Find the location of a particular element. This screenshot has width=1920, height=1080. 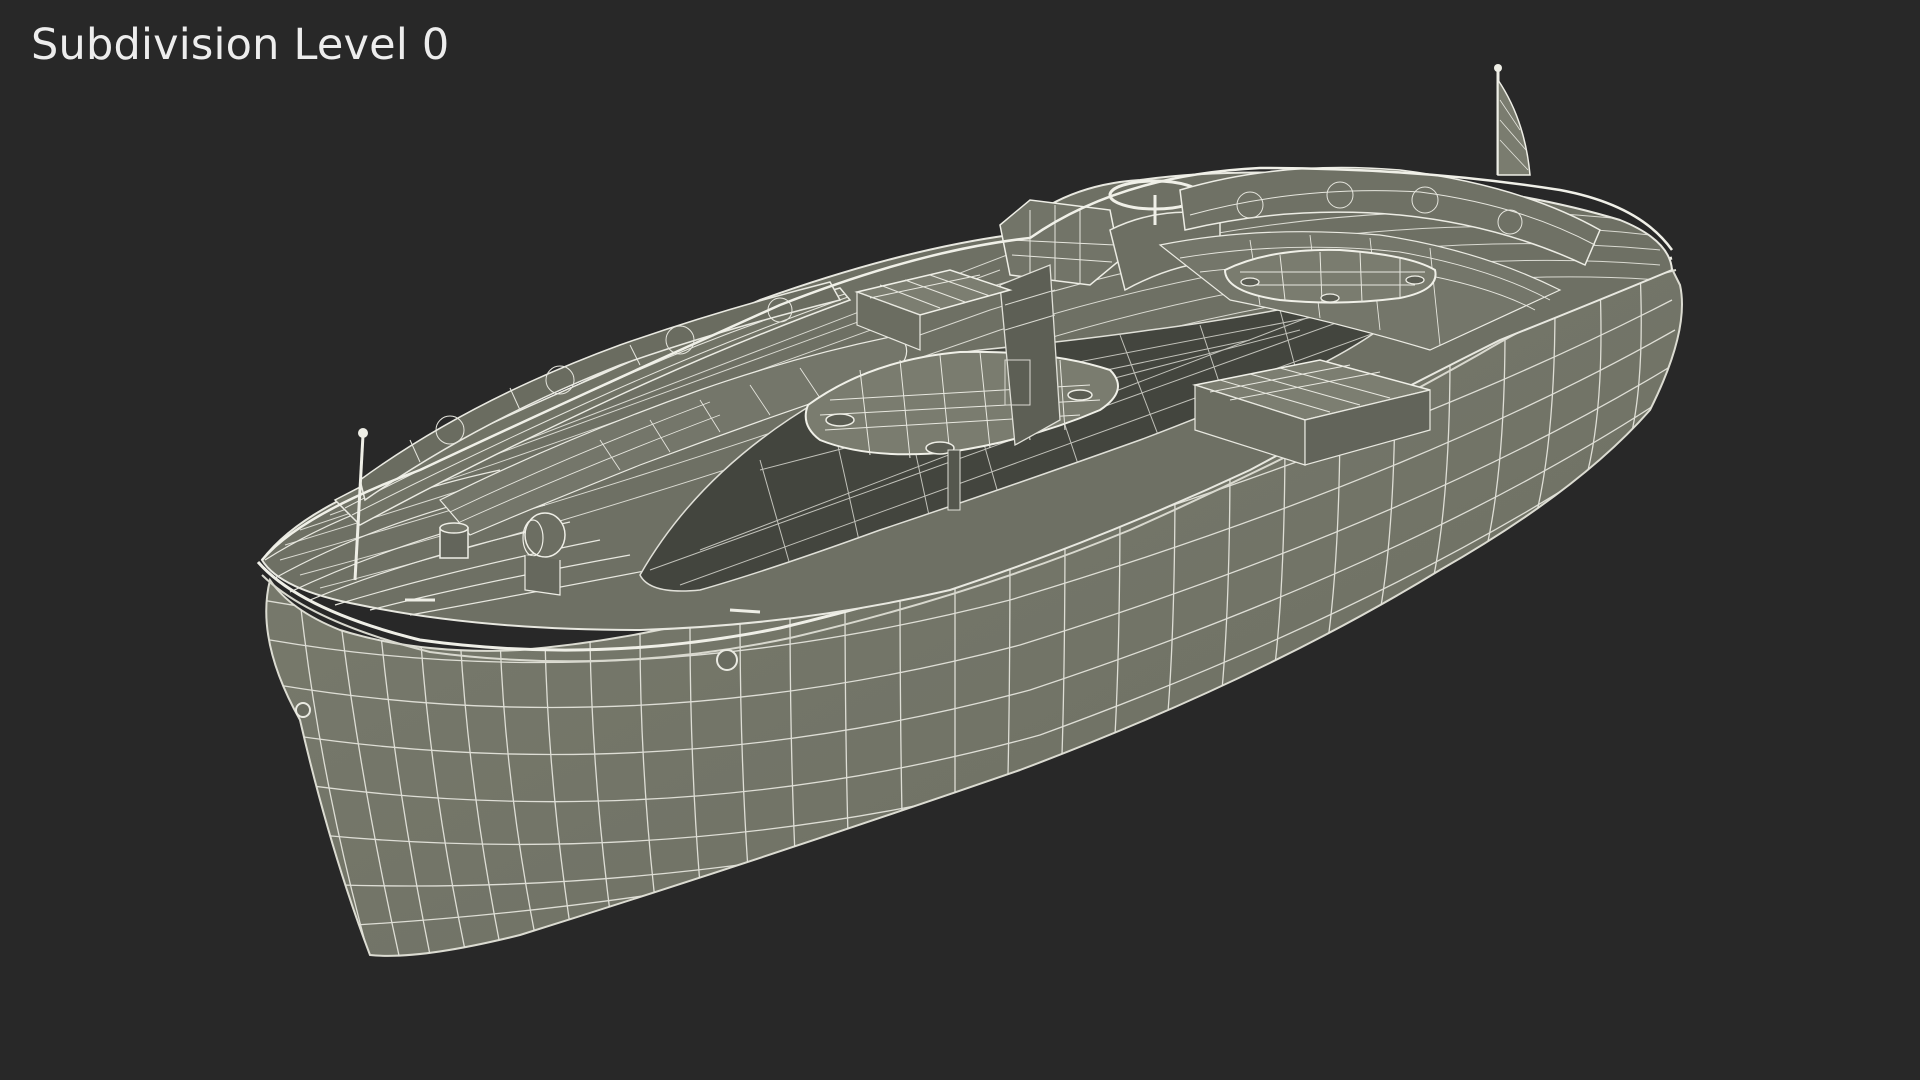

aft-table is located at coordinates (1330, 276).